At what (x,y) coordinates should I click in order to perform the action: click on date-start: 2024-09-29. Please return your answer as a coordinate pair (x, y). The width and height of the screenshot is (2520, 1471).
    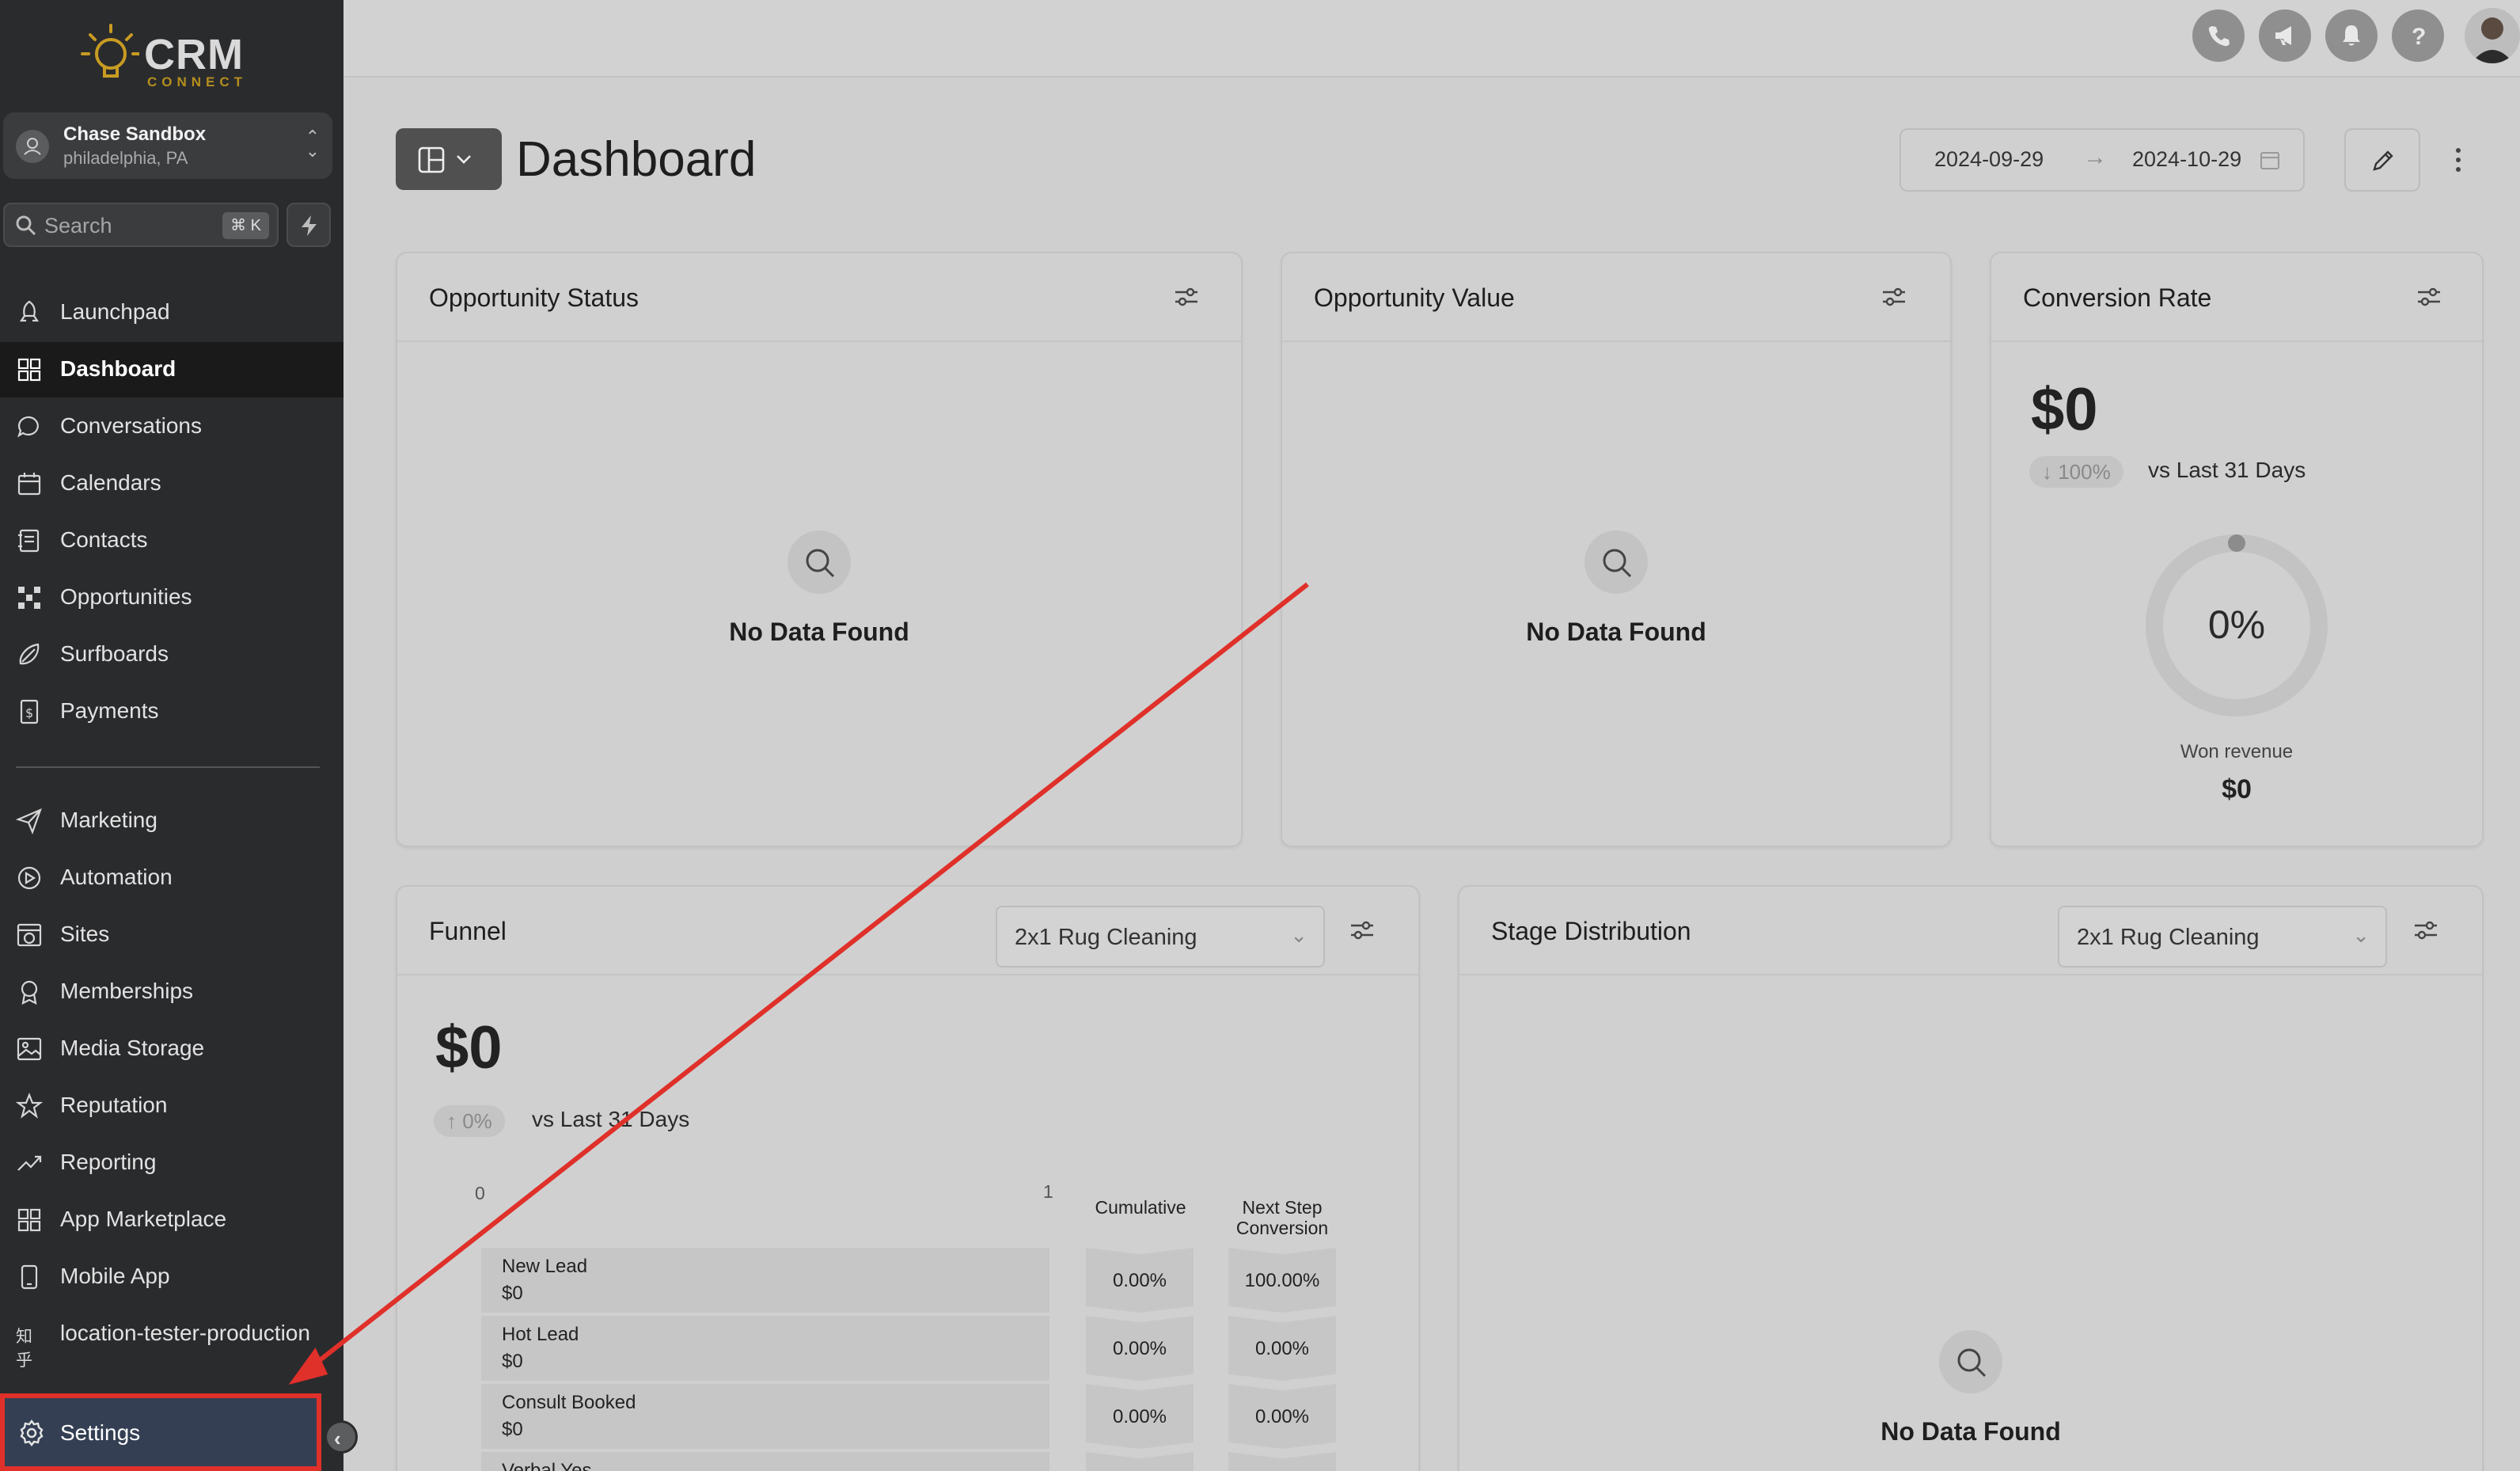
    Looking at the image, I should click on (1989, 159).